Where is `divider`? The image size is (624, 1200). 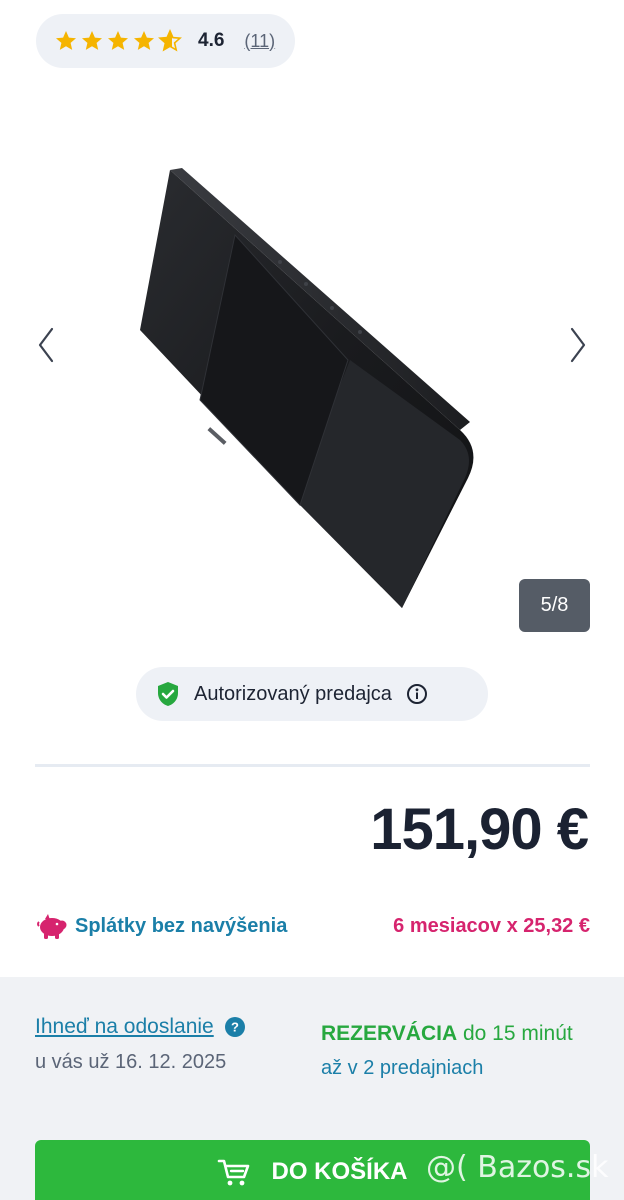 divider is located at coordinates (312, 765).